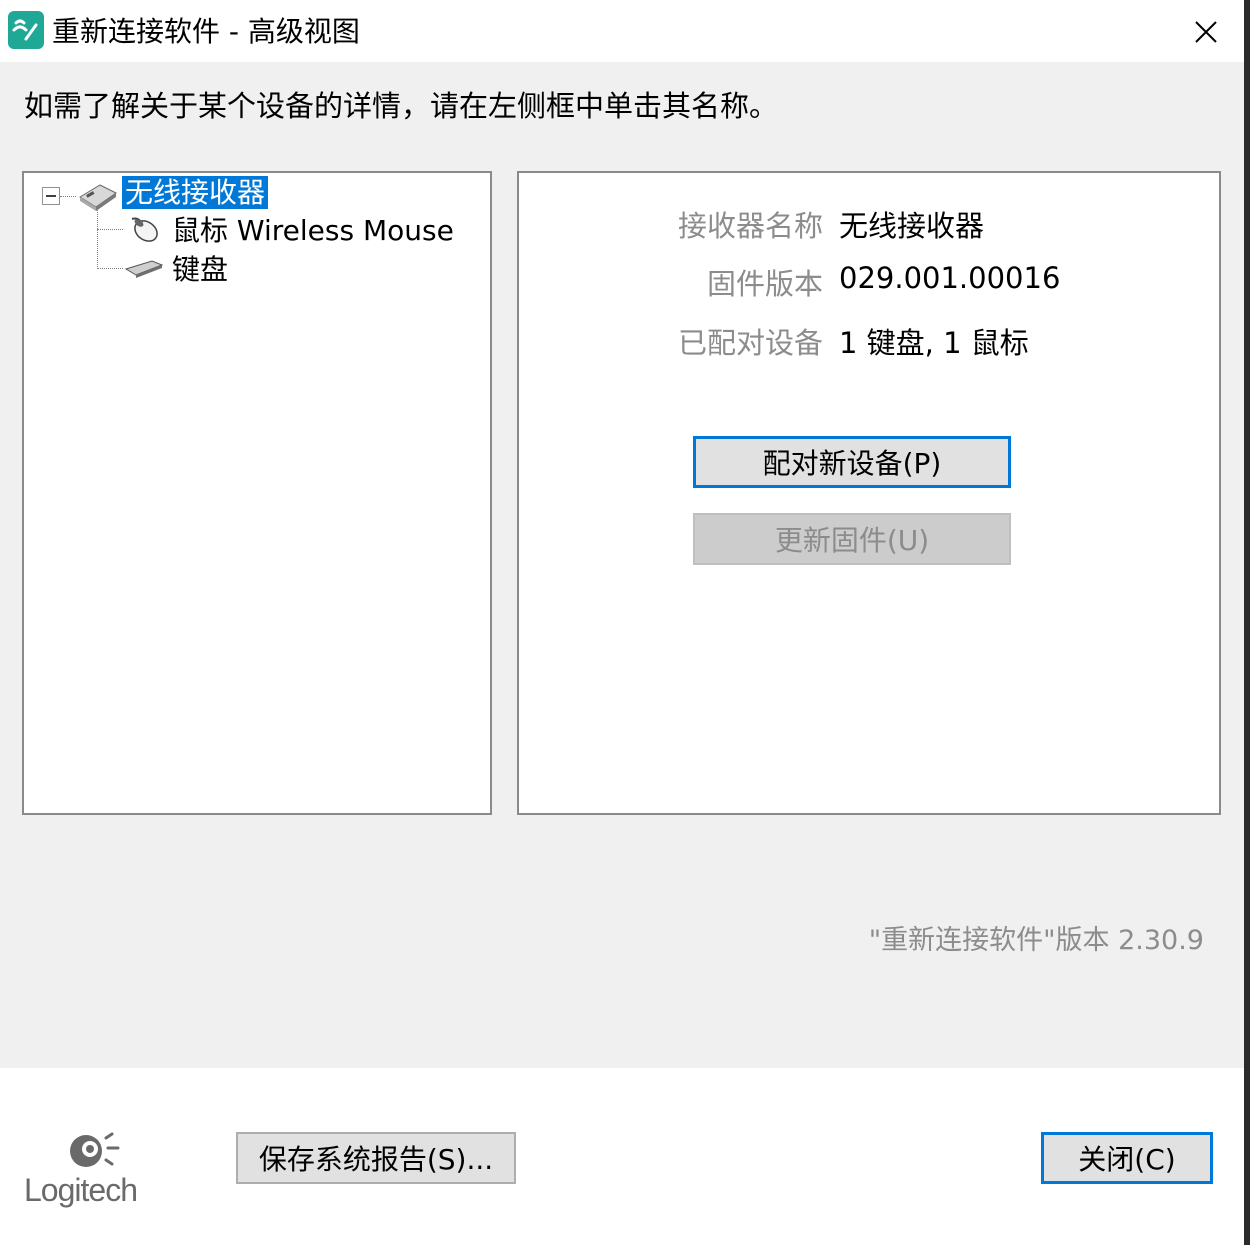 The width and height of the screenshot is (1250, 1245). Describe the element at coordinates (143, 231) in the screenshot. I see `mouse-icon` at that location.